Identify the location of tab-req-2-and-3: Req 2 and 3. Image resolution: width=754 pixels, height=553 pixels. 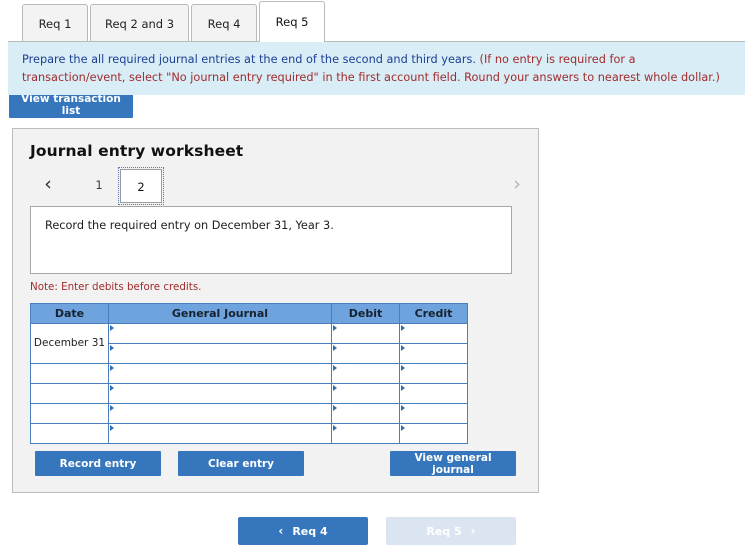
(140, 23).